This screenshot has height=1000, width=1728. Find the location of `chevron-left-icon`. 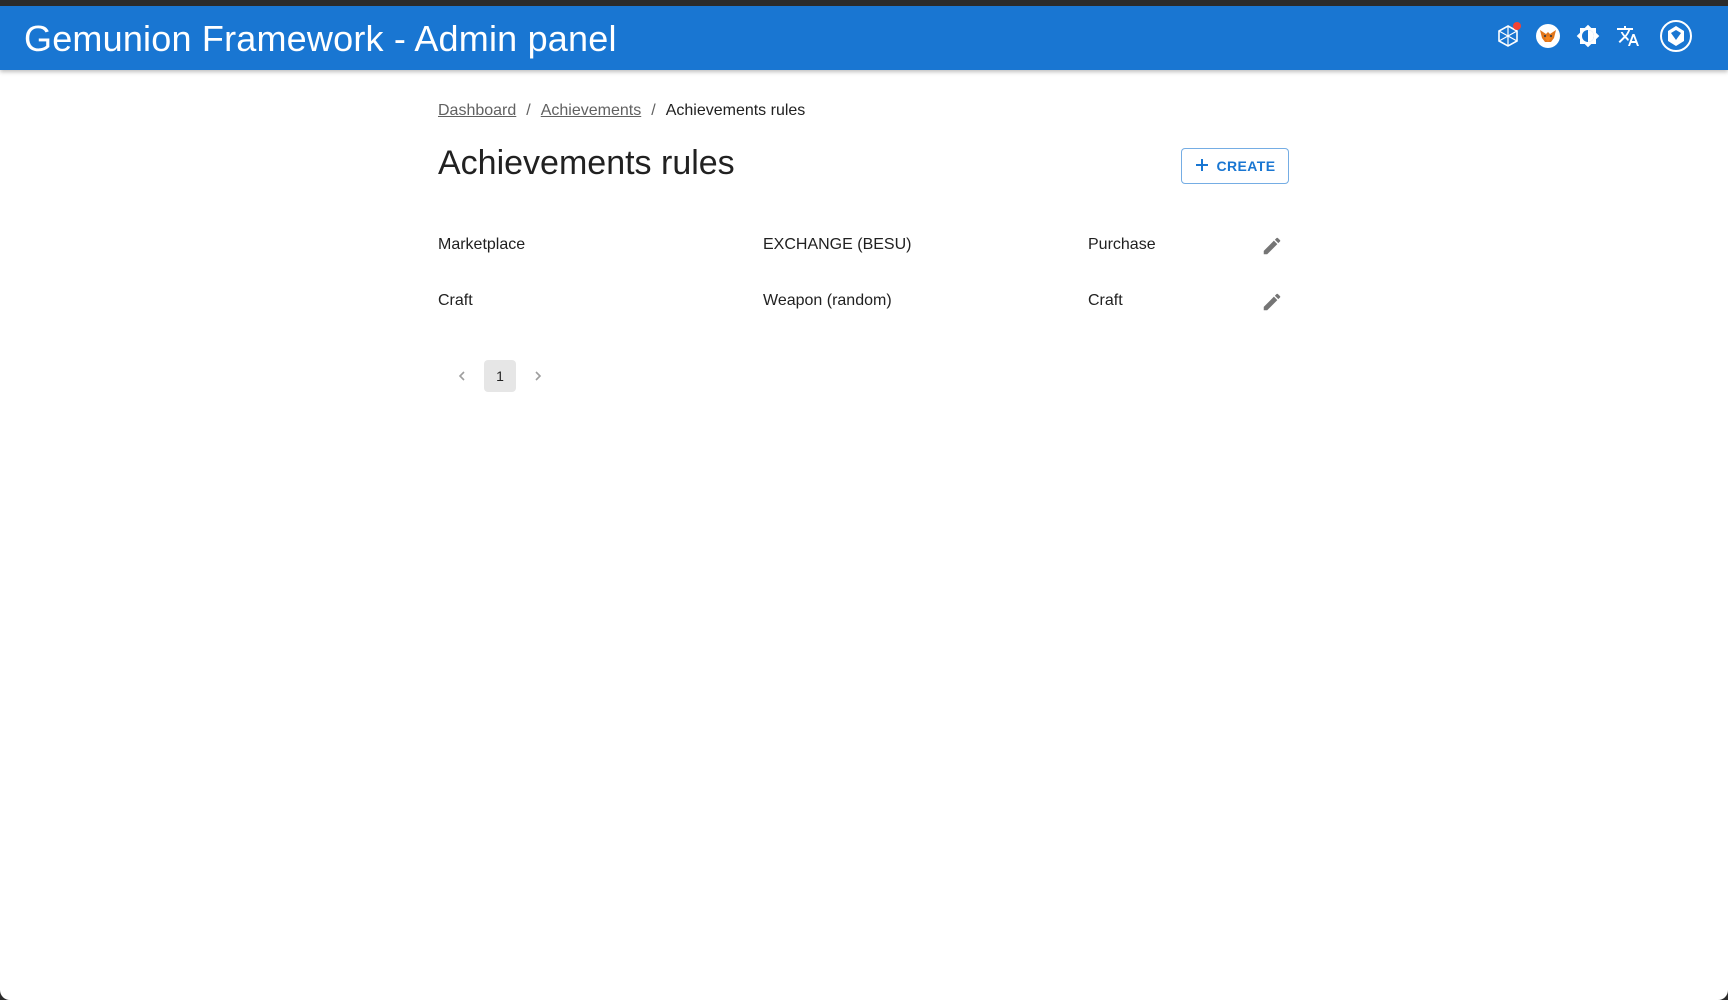

chevron-left-icon is located at coordinates (461, 376).